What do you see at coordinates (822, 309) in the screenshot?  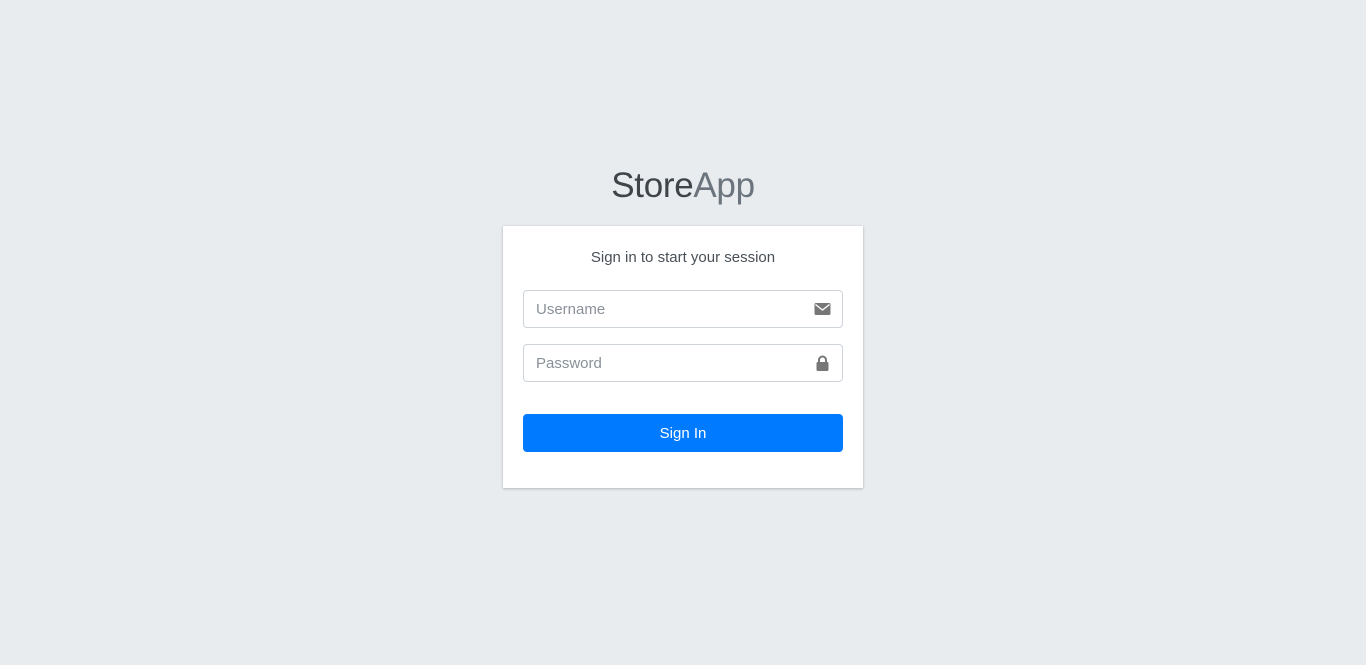 I see `envelope-icon` at bounding box center [822, 309].